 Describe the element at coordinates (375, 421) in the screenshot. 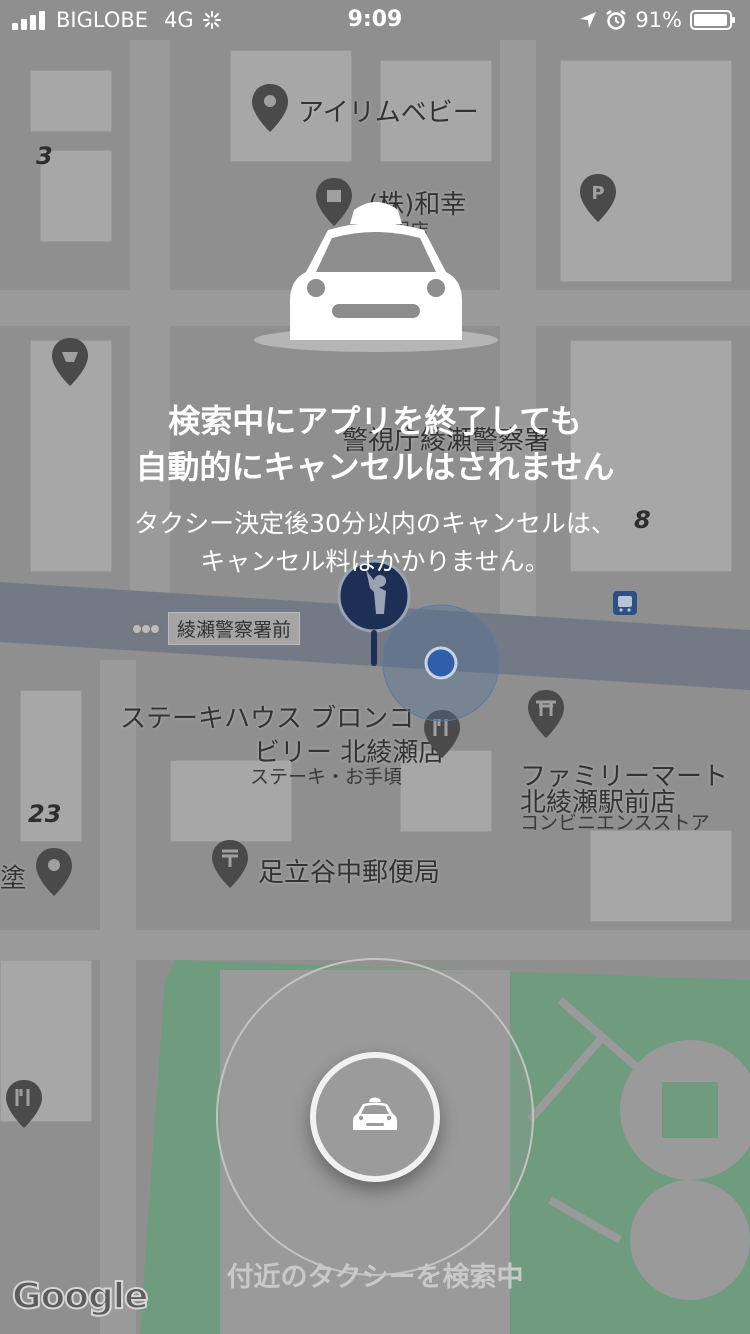

I see `notice-title-line1: 検索中にアプリを終了しても` at that location.